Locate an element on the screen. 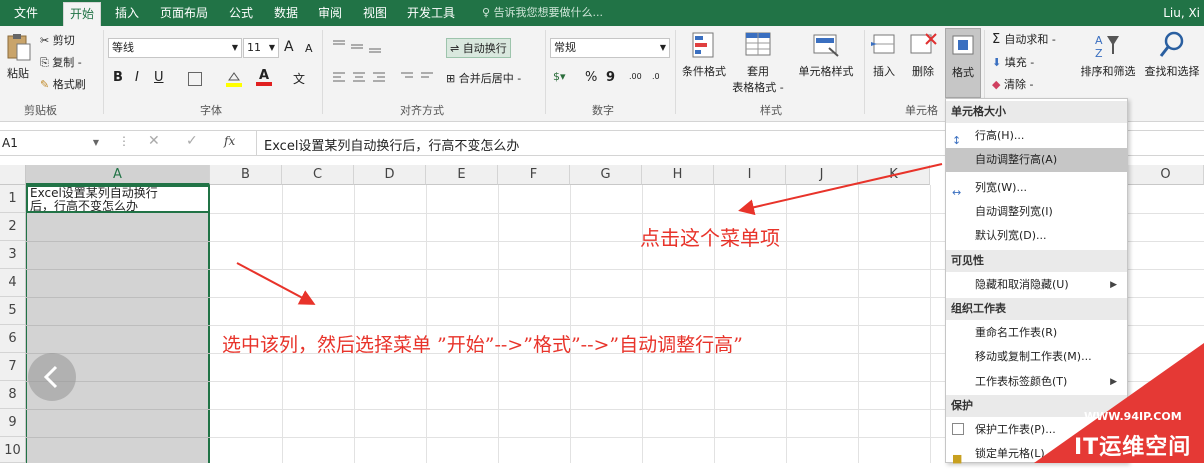 Image resolution: width=1204 pixels, height=471 pixels. menu-item-label: 自动调整行高(A) is located at coordinates (1016, 159).